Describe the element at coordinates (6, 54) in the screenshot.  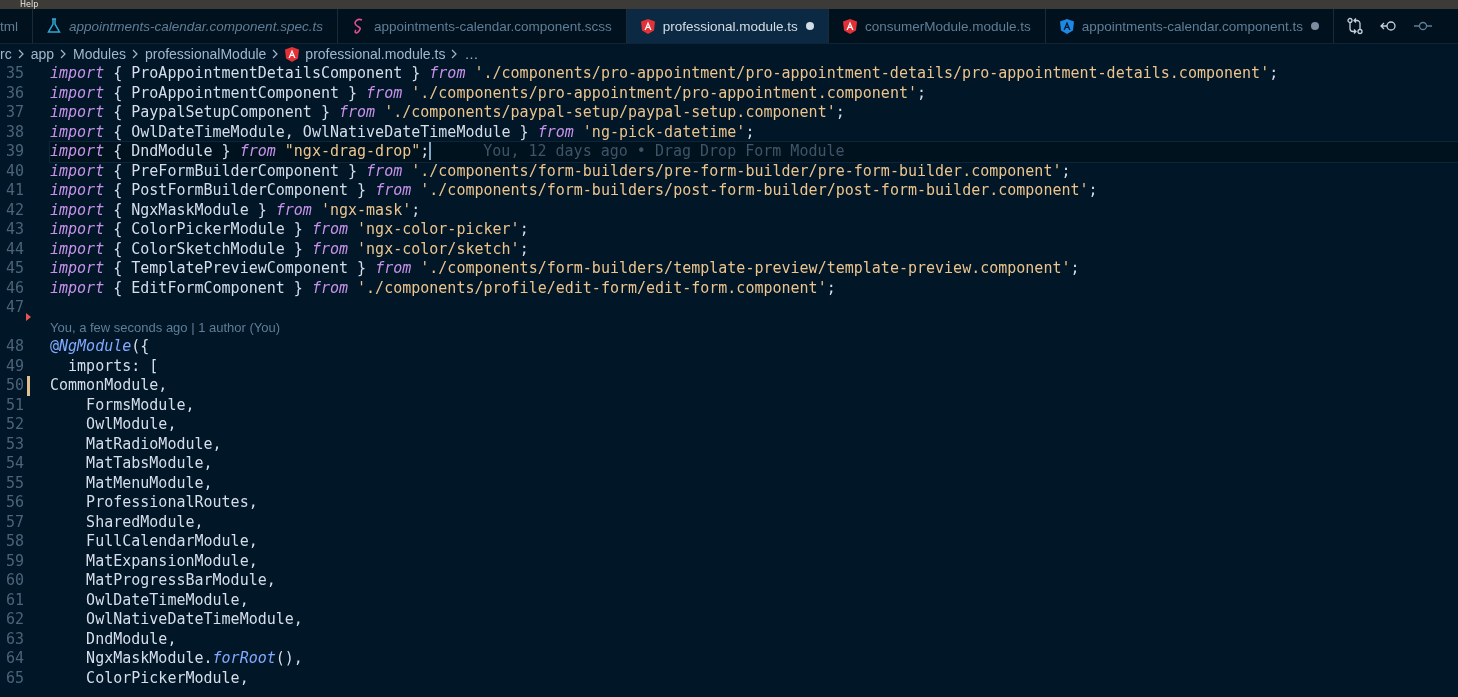
I see `breadcrumb-item: rc` at that location.